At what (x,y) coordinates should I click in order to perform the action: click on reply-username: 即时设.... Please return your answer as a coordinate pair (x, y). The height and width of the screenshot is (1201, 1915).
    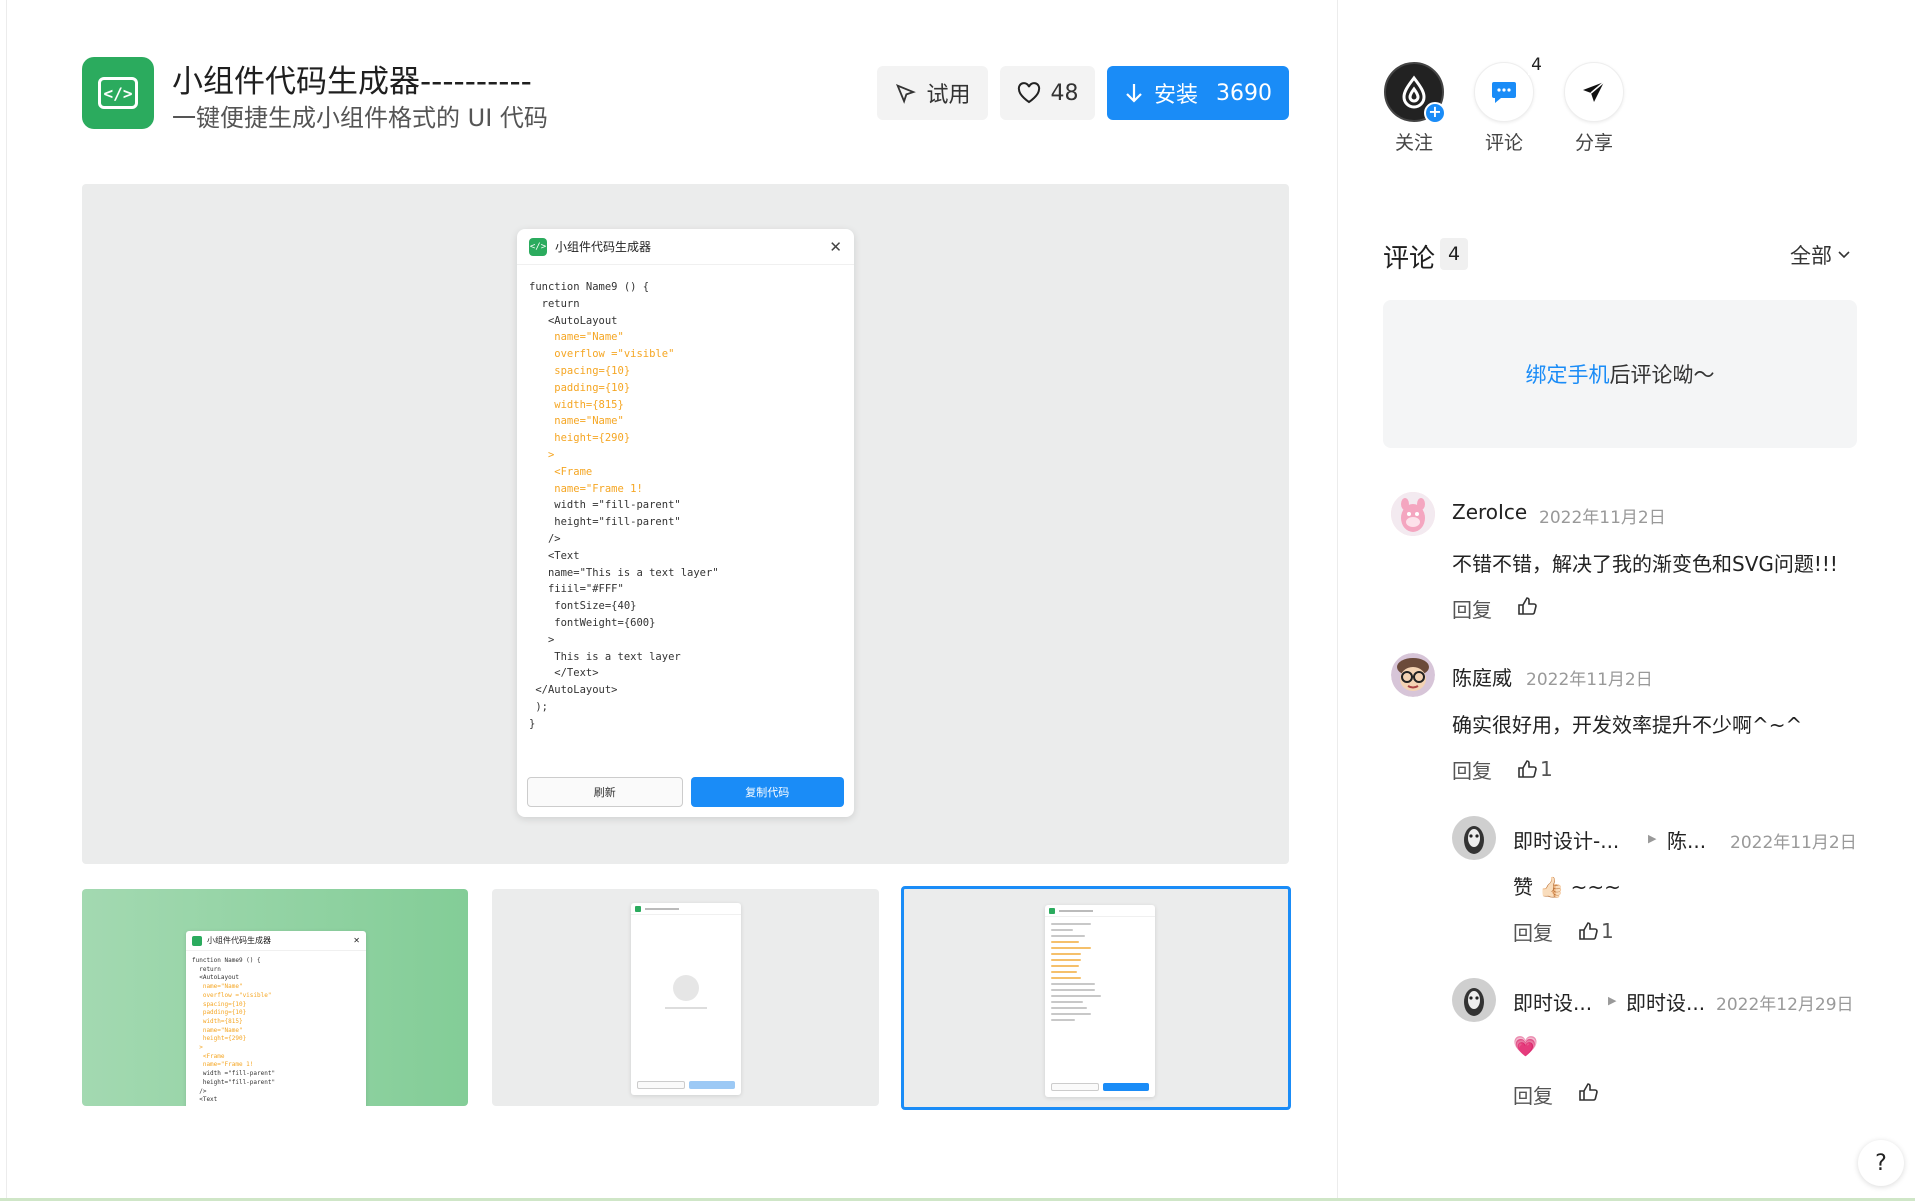
    Looking at the image, I should click on (1552, 1001).